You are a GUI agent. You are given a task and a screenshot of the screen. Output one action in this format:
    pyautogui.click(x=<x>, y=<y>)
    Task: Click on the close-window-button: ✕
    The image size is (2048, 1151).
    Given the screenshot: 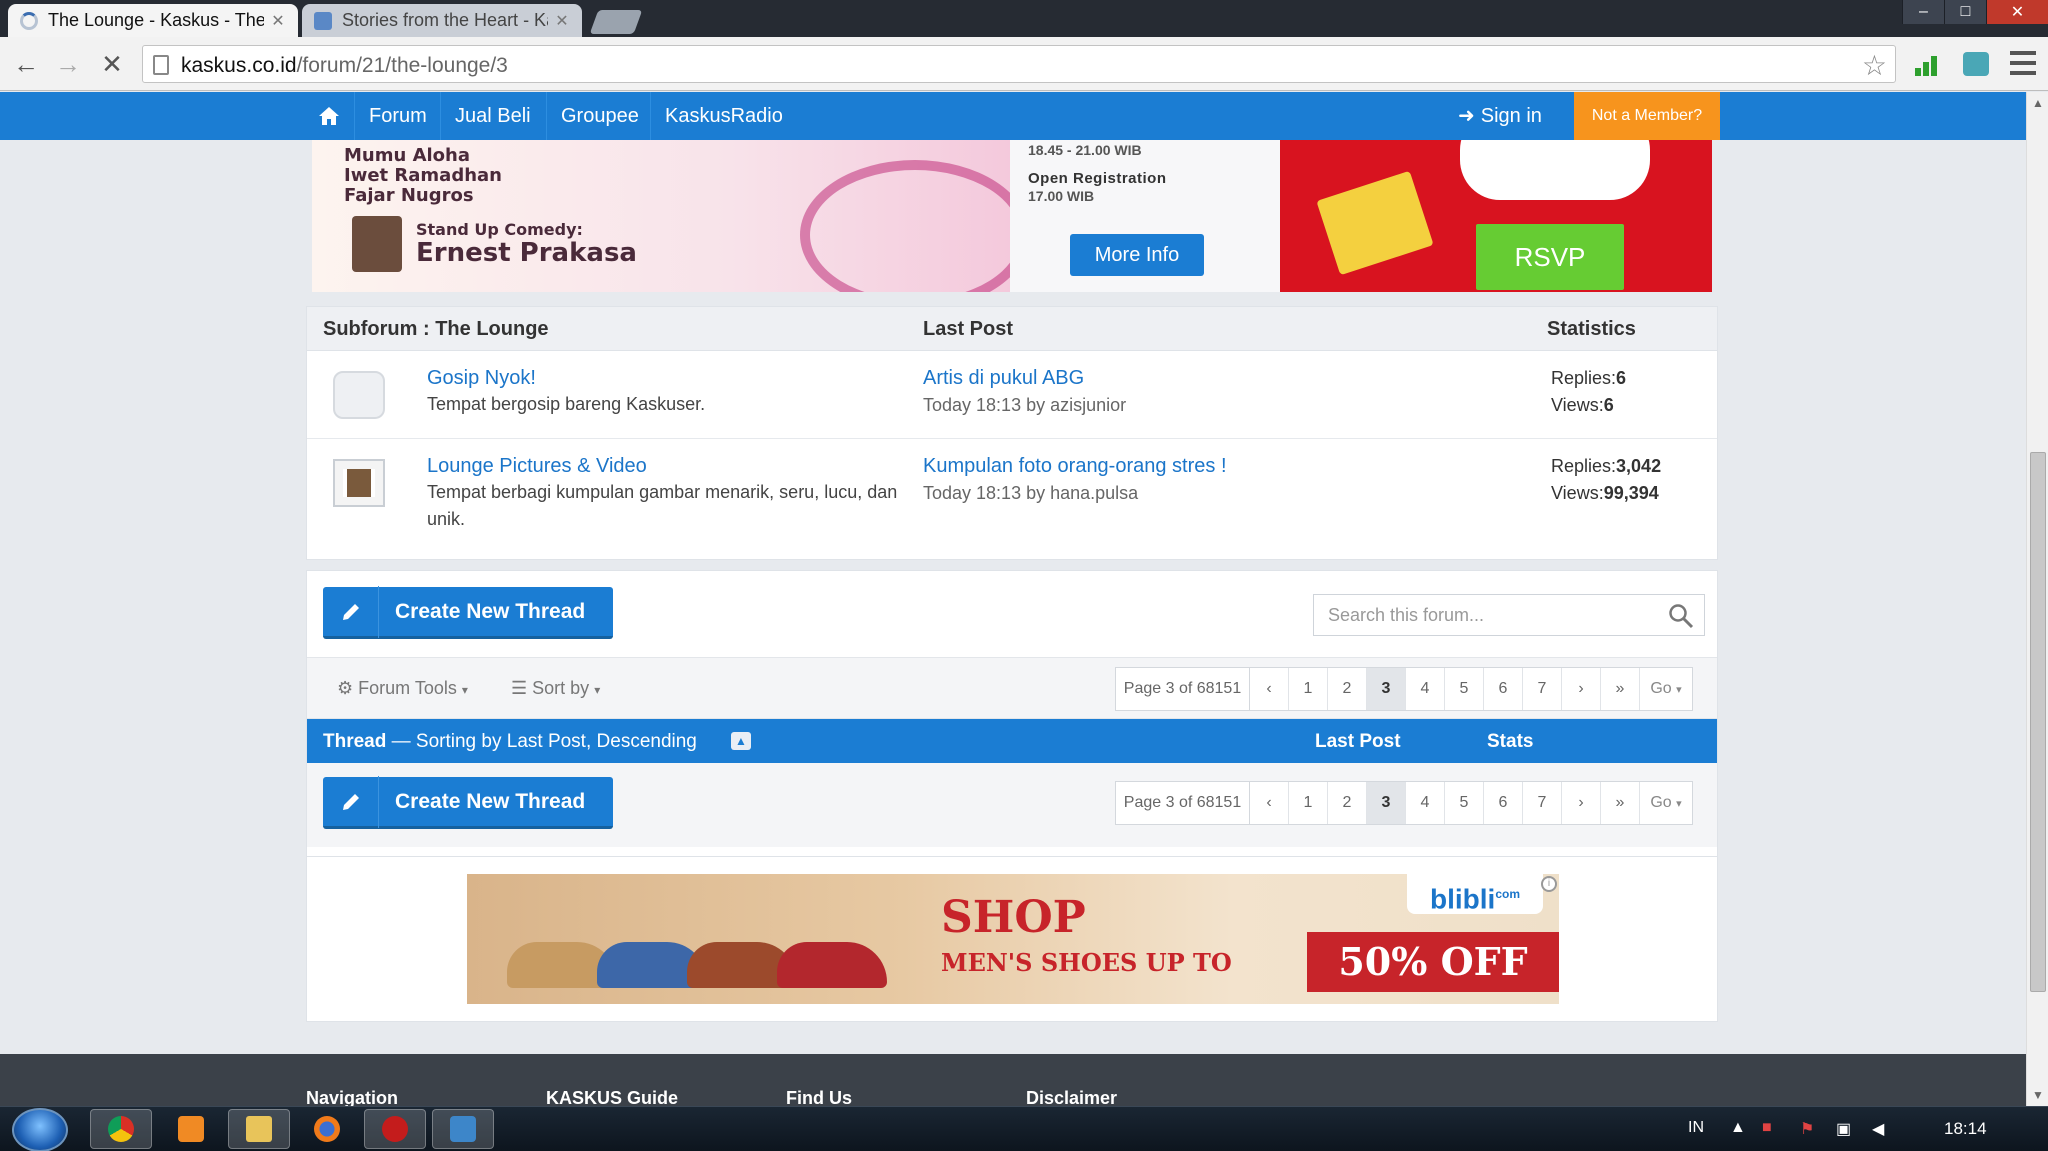 What is the action you would take?
    pyautogui.click(x=2017, y=12)
    